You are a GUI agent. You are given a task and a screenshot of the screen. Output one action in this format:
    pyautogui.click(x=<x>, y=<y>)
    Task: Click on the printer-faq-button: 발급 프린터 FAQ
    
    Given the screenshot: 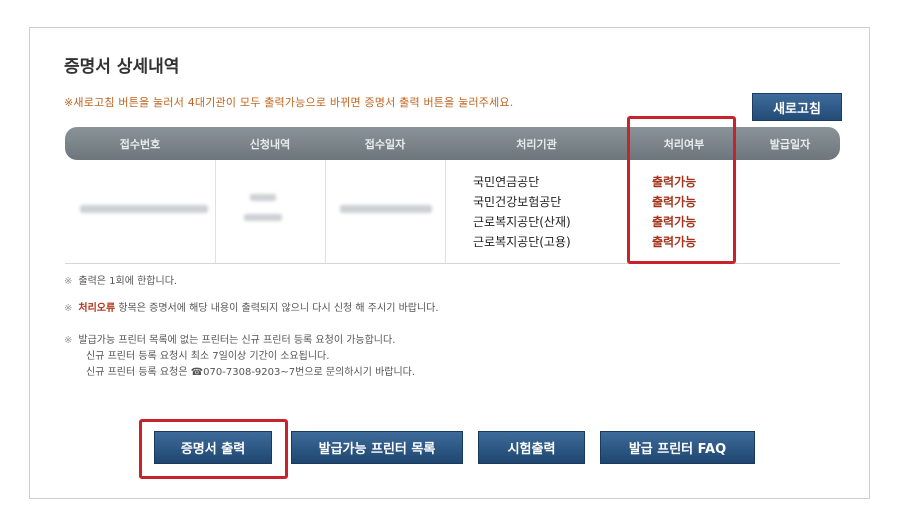 What is the action you would take?
    pyautogui.click(x=677, y=447)
    